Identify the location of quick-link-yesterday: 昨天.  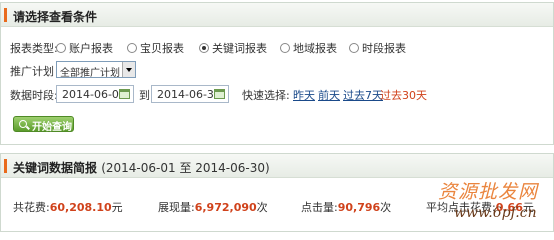
(304, 95).